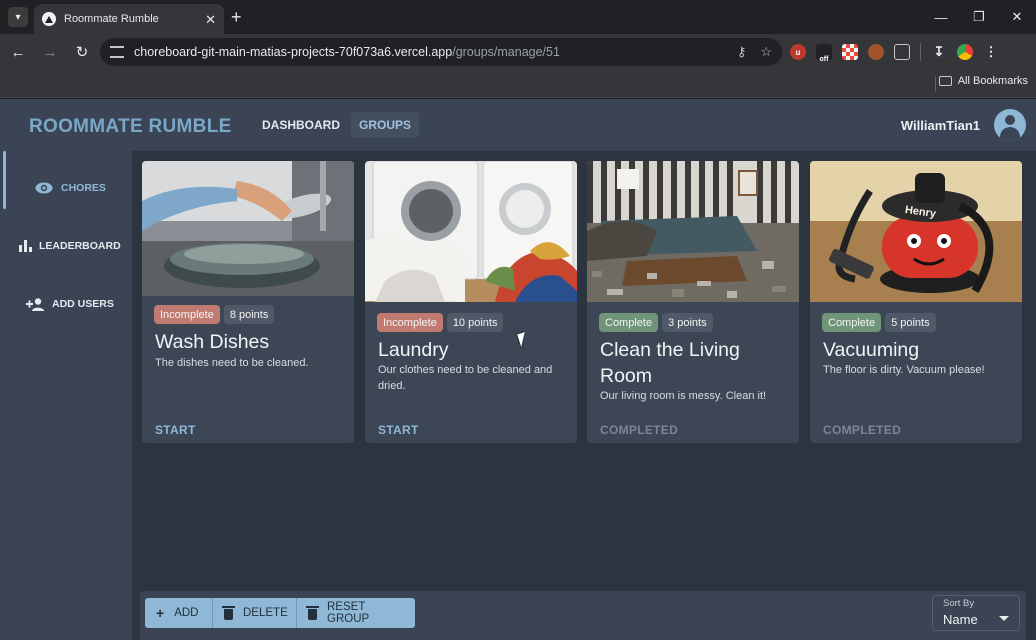 The image size is (1036, 640). I want to click on bookmarks-separator, so click(935, 84).